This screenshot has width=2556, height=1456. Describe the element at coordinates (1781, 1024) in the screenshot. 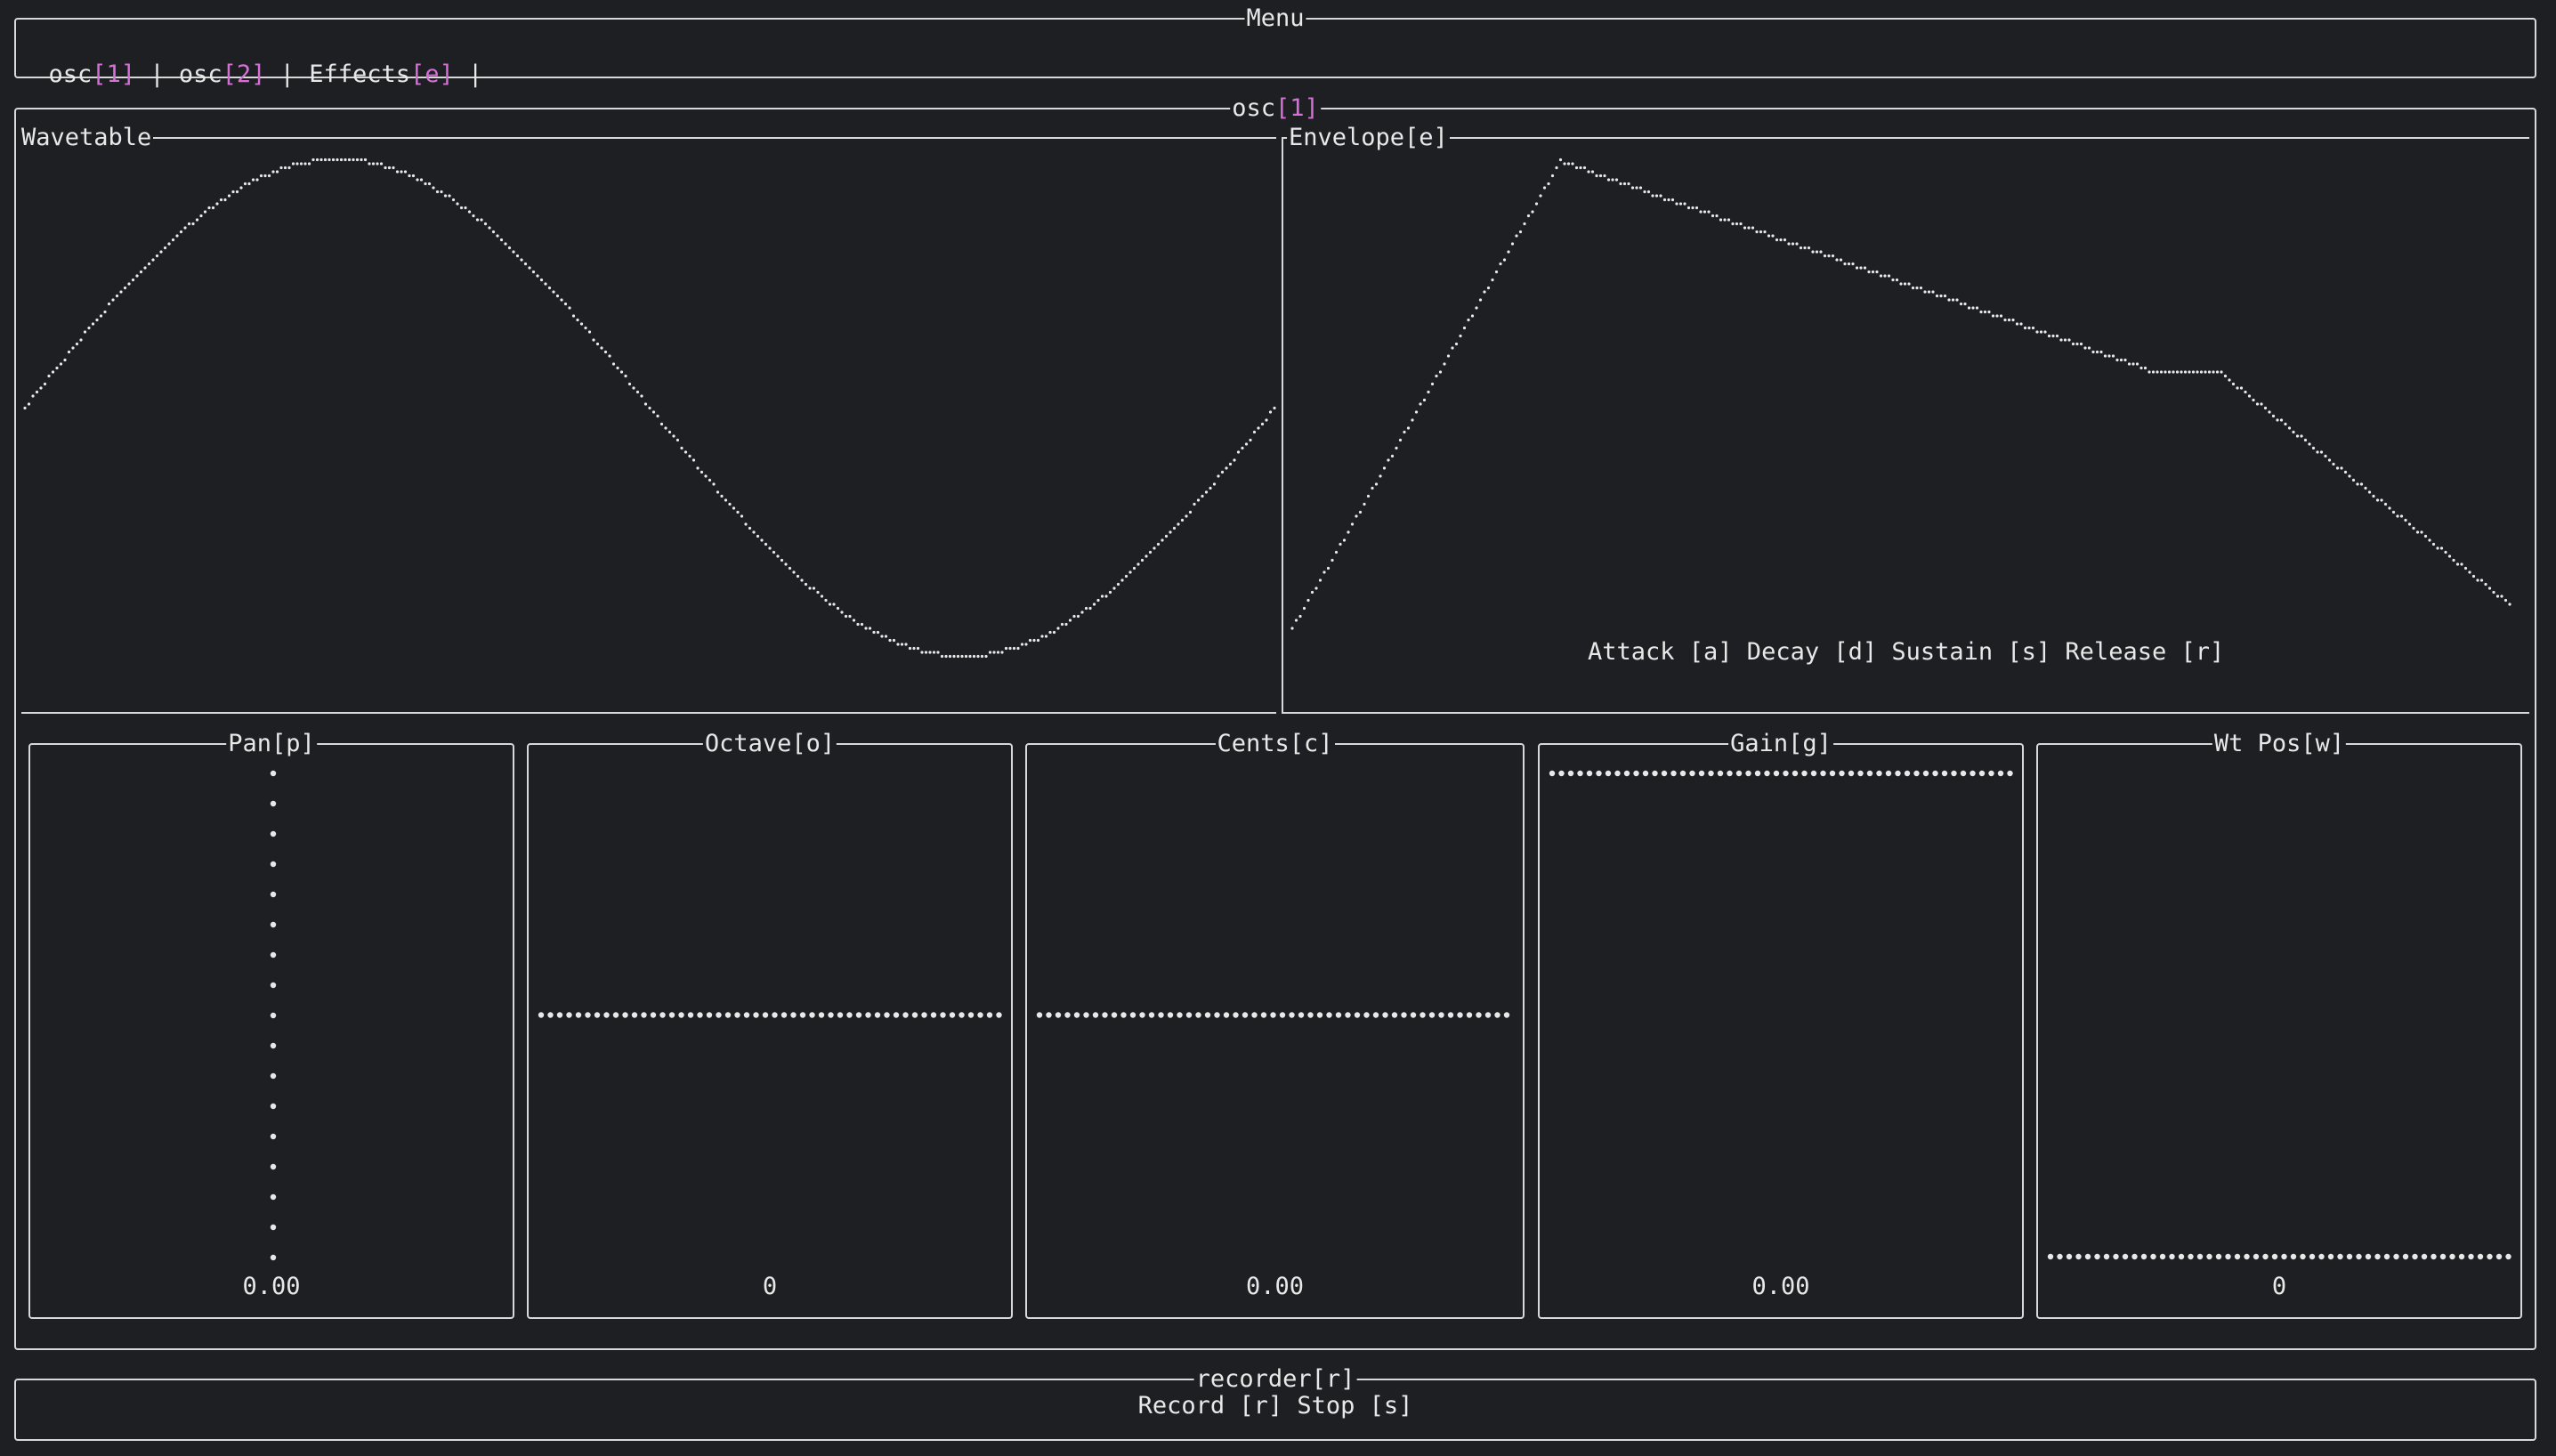

I see `gain-knob: Gain[g] 0.00` at that location.